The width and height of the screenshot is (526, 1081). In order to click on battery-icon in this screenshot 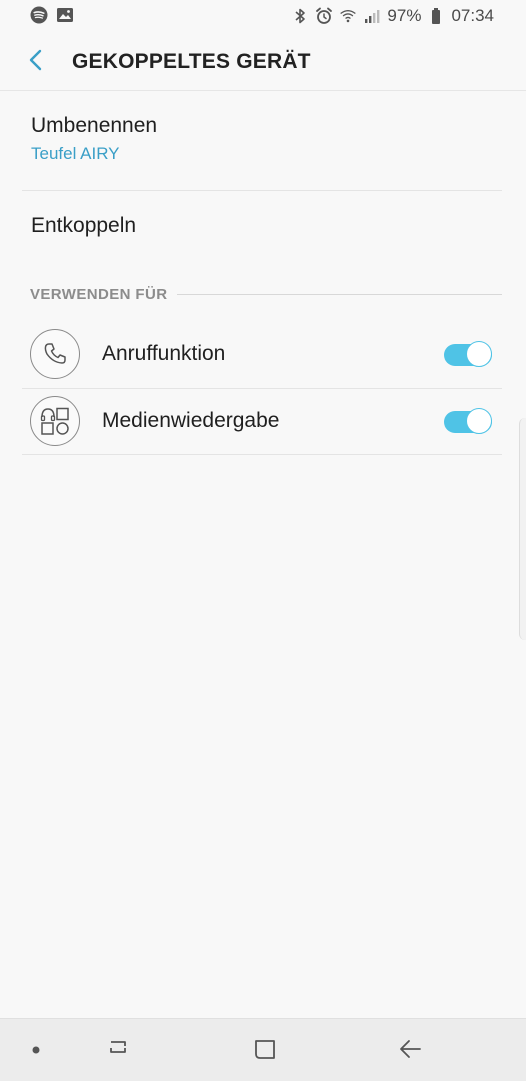, I will do `click(436, 16)`.